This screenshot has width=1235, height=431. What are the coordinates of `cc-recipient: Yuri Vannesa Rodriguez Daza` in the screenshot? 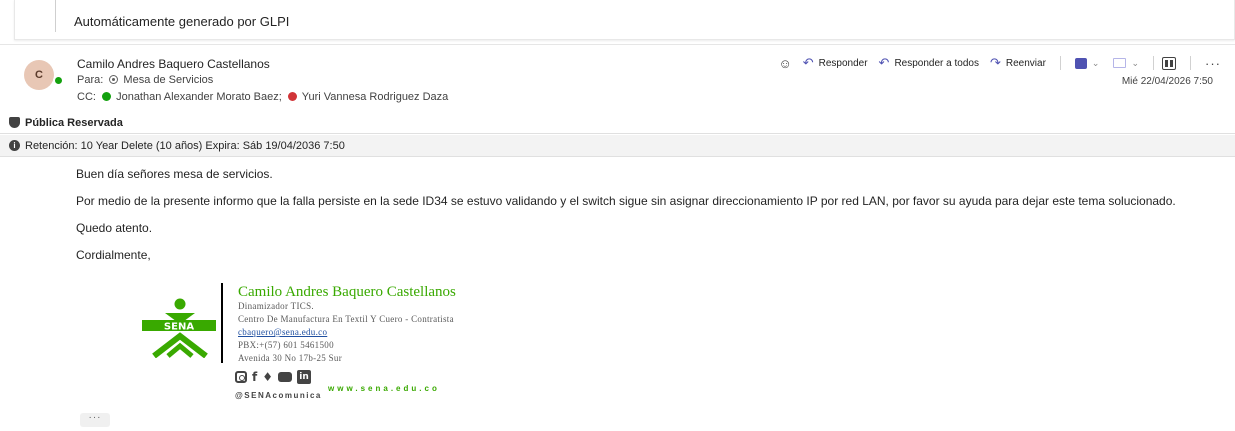 It's located at (375, 97).